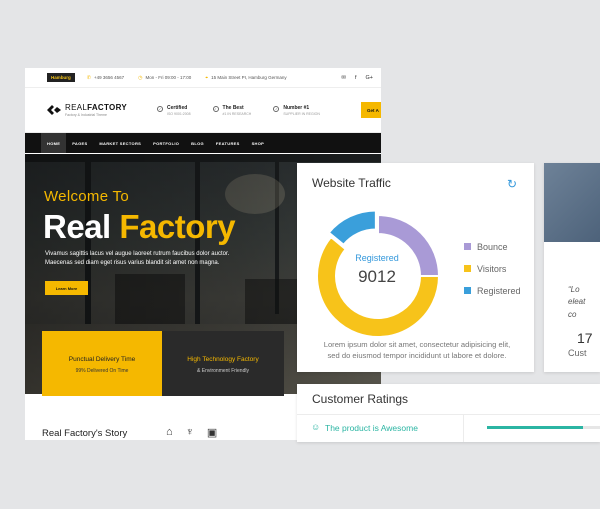  Describe the element at coordinates (197, 143) in the screenshot. I see `nav-blog: BLOG` at that location.